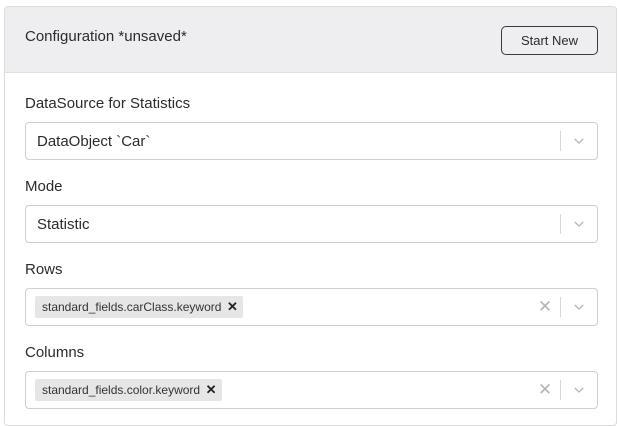  What do you see at coordinates (549, 40) in the screenshot?
I see `start-new-button: Start New` at bounding box center [549, 40].